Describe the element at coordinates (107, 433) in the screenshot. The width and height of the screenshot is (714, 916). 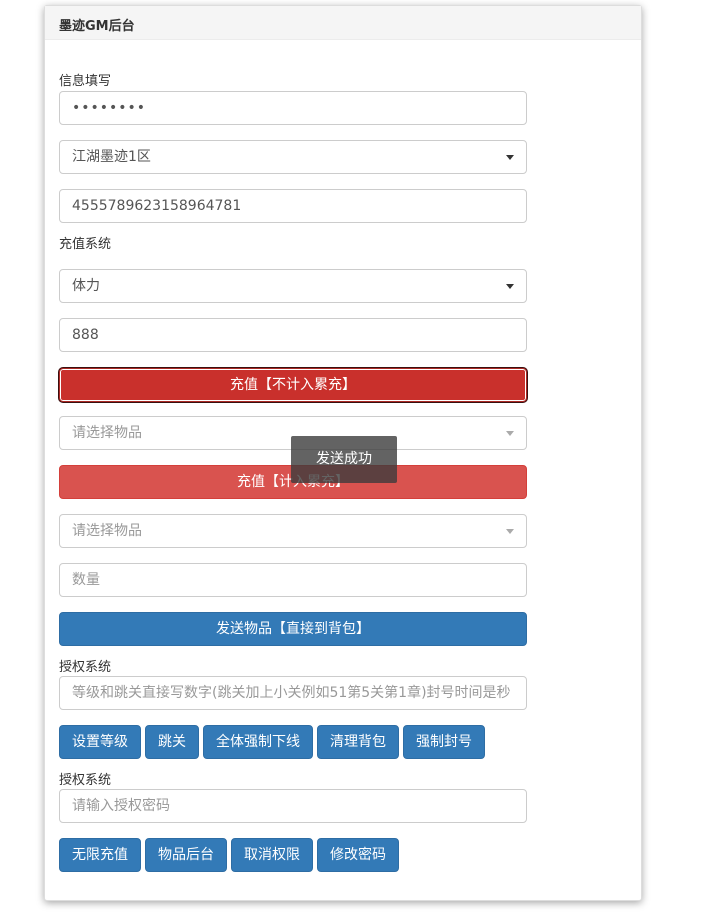
I see `item-select-1-placeholder: 请选择物品` at that location.